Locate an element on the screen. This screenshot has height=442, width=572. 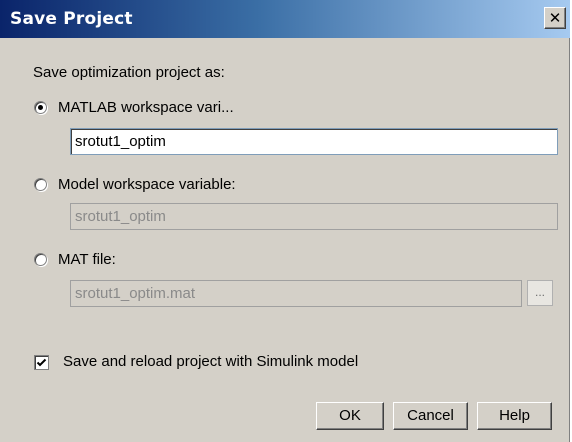
model-variable-input: srotut1_optim is located at coordinates (314, 216).